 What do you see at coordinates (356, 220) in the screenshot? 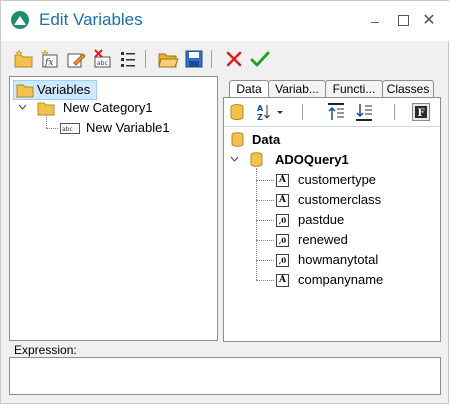
I see `tree-item-field: ,0 pastdue` at bounding box center [356, 220].